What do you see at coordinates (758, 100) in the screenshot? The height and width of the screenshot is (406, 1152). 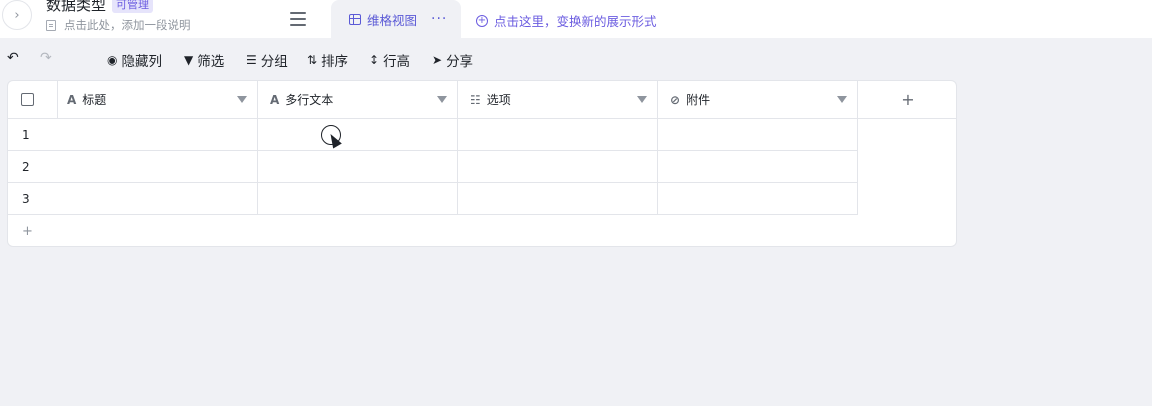 I see `column-header-attachment: ⊘ 附件` at bounding box center [758, 100].